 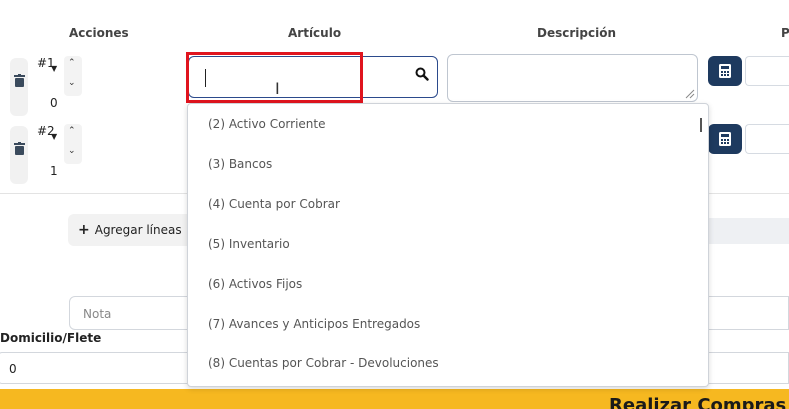 I want to click on dropdown-item: (6) Activos Fijos, so click(x=255, y=284).